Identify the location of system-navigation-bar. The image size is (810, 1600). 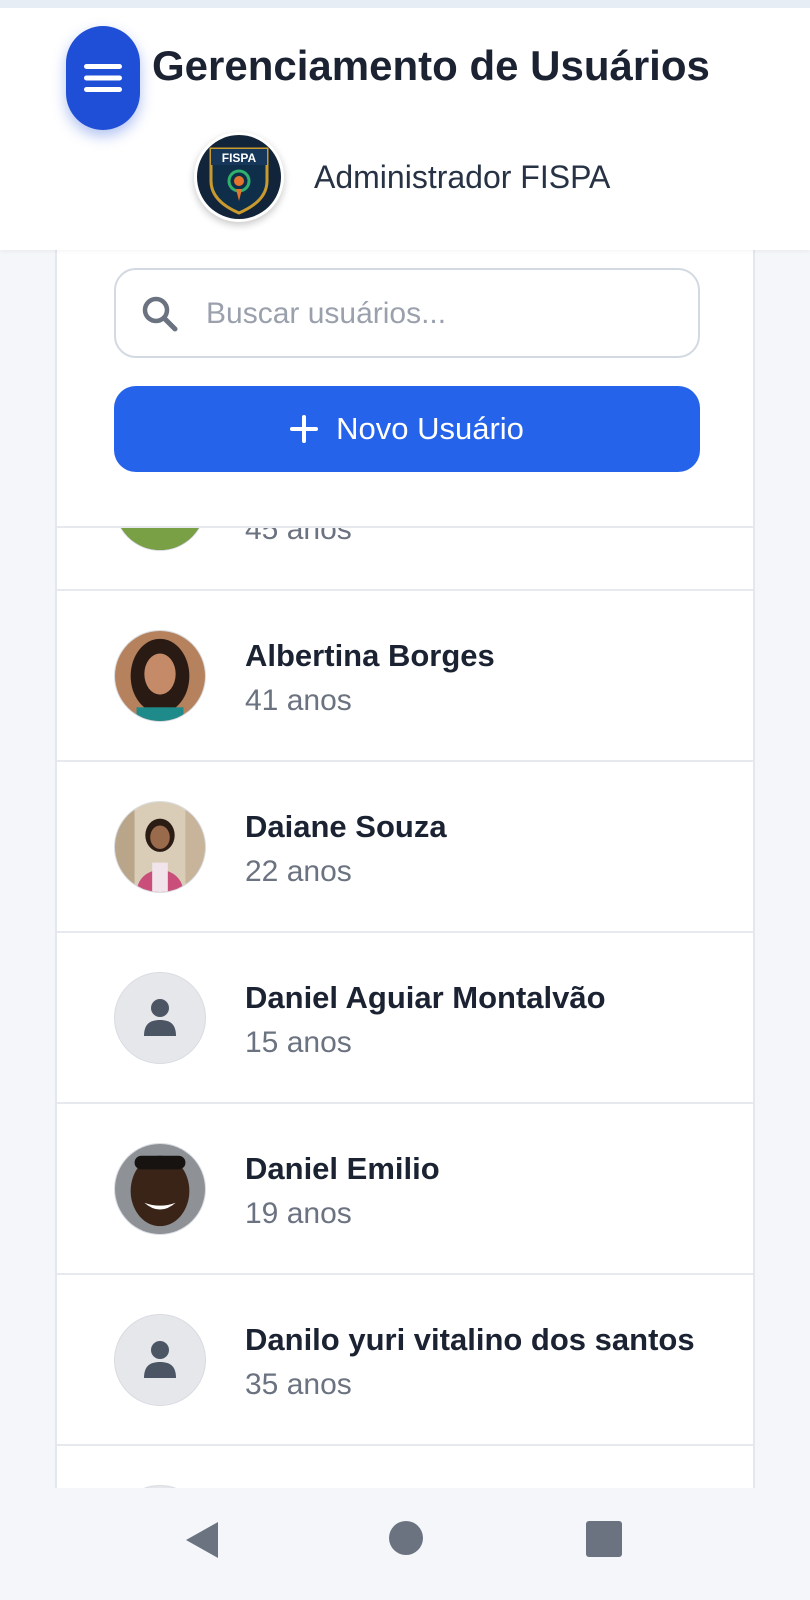
(405, 1544).